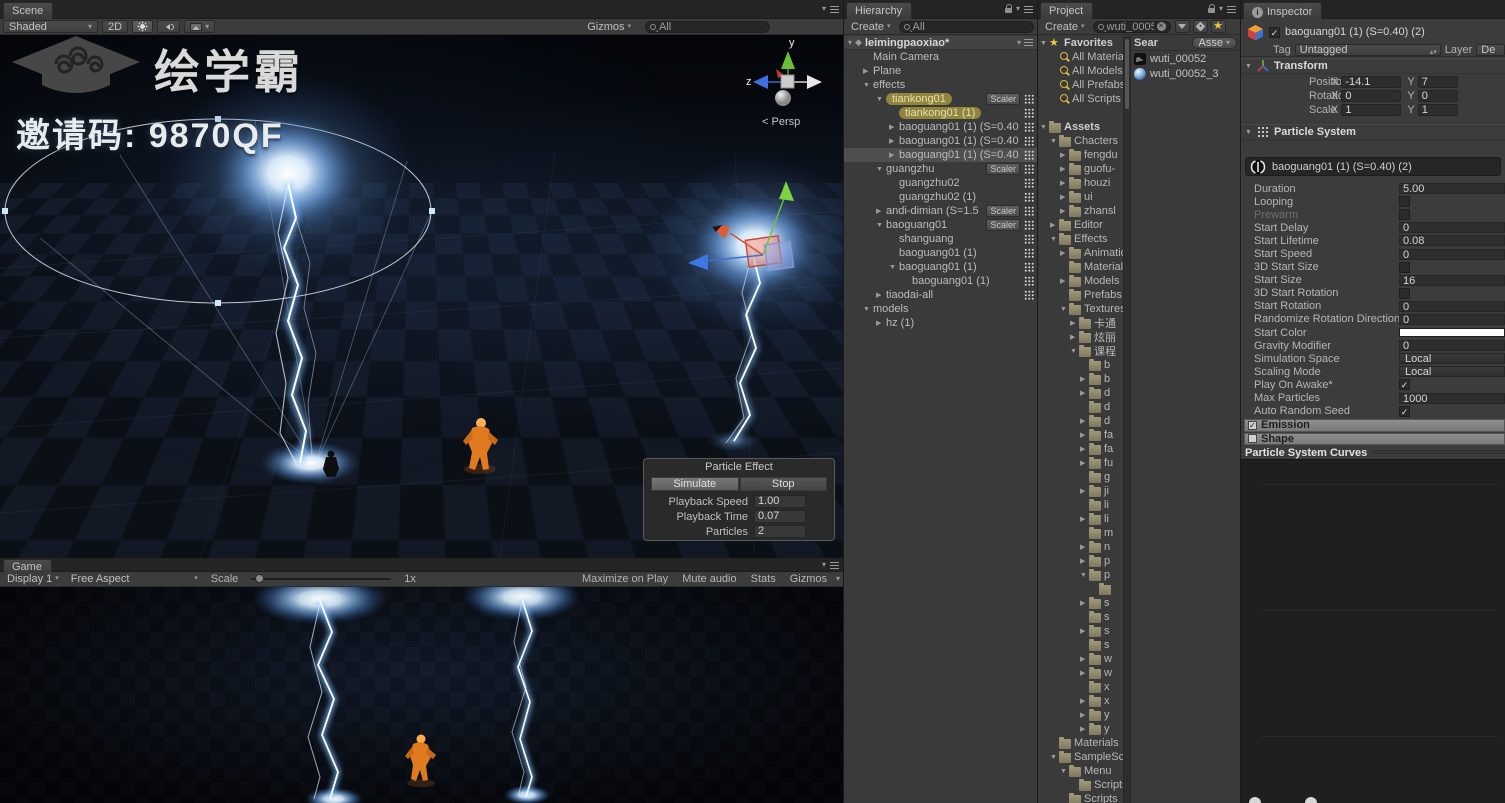 The width and height of the screenshot is (1505, 803). What do you see at coordinates (1373, 253) in the screenshot?
I see `particle-property-row: Start Speed 0` at bounding box center [1373, 253].